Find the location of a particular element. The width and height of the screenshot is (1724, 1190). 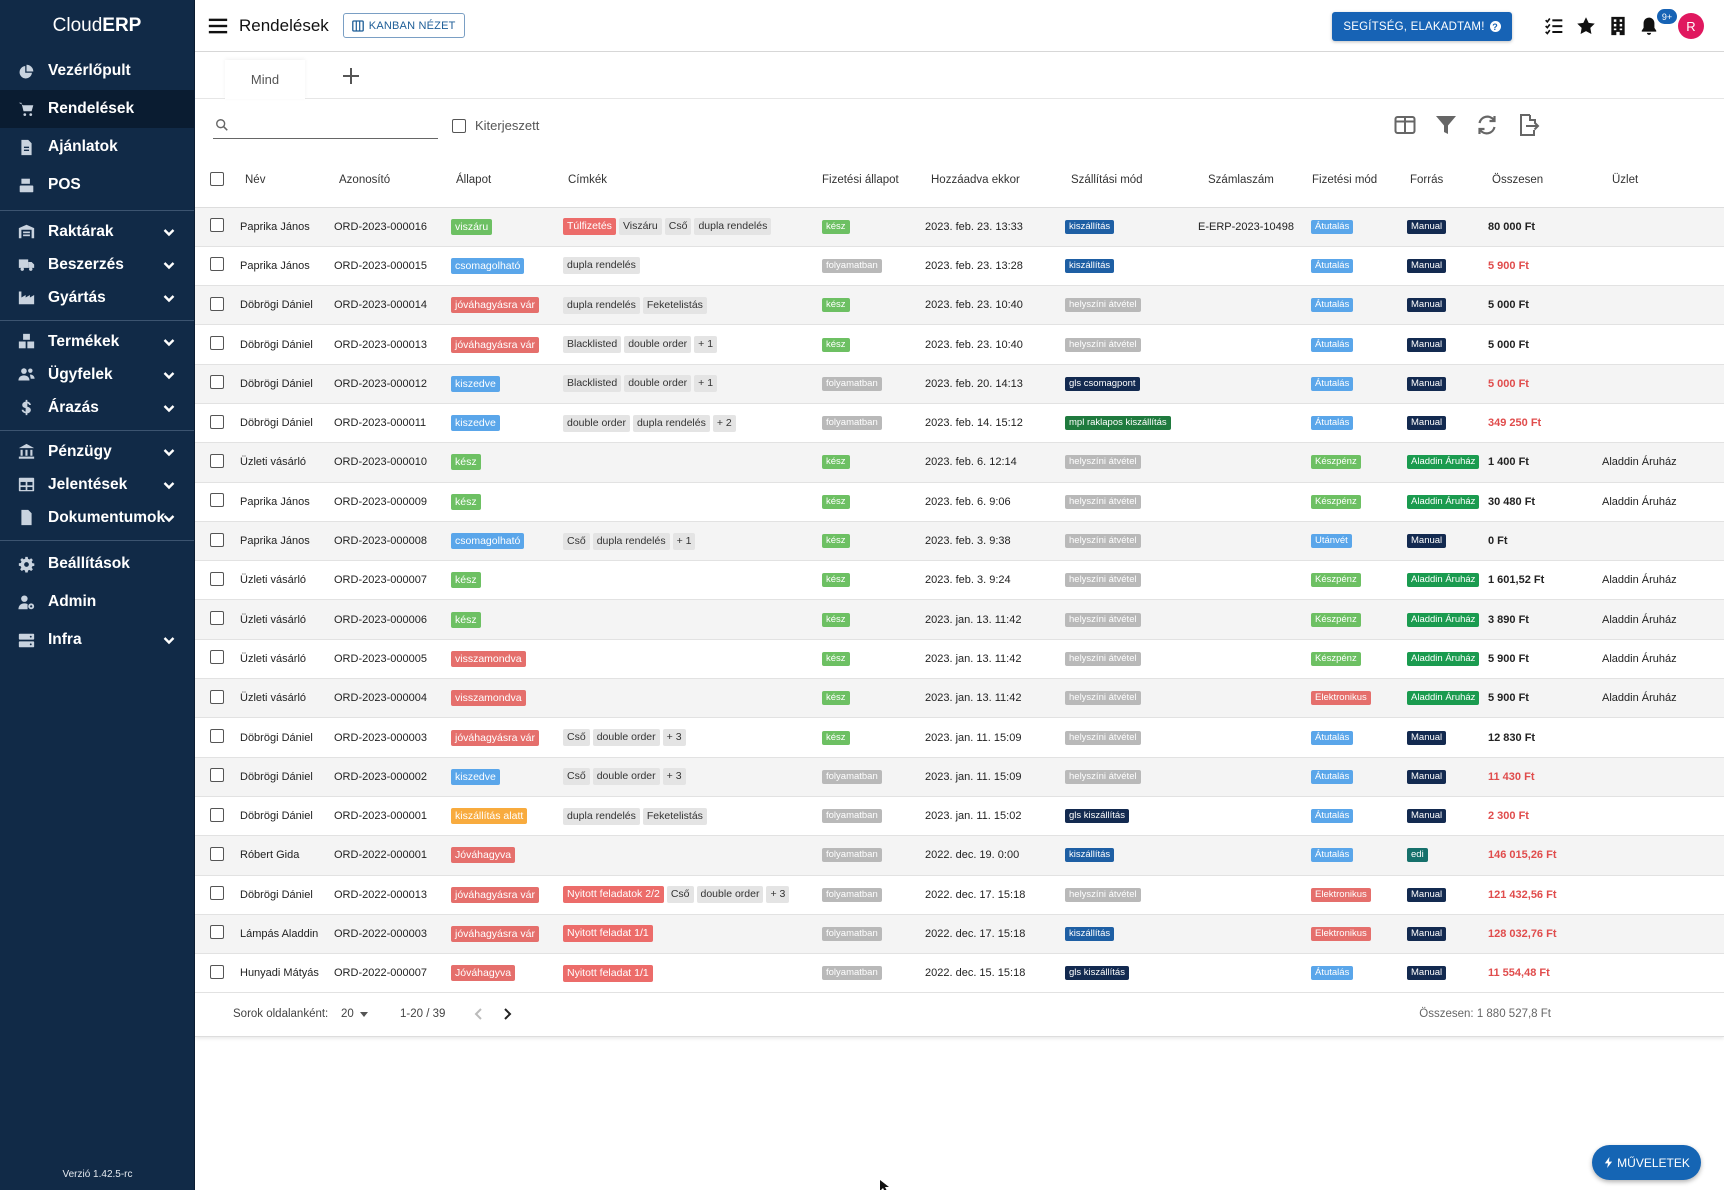

order-id: ORD-2023-000015 is located at coordinates (391, 266).